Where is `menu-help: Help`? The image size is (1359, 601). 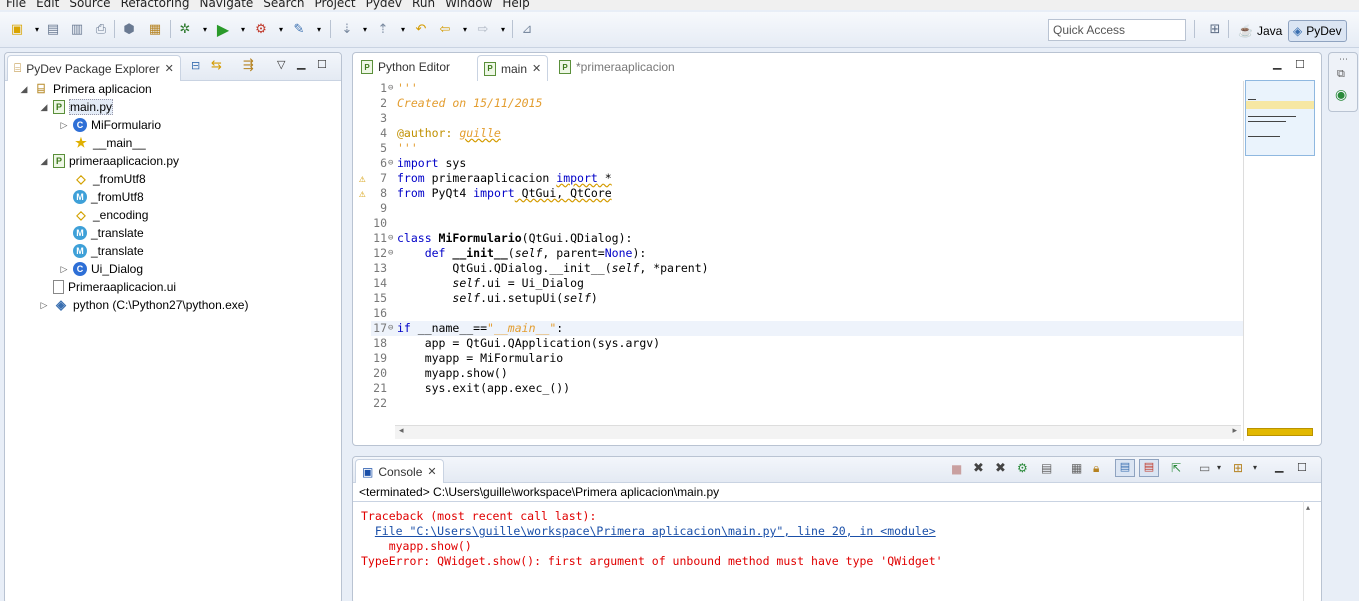
menu-help: Help is located at coordinates (518, 5).